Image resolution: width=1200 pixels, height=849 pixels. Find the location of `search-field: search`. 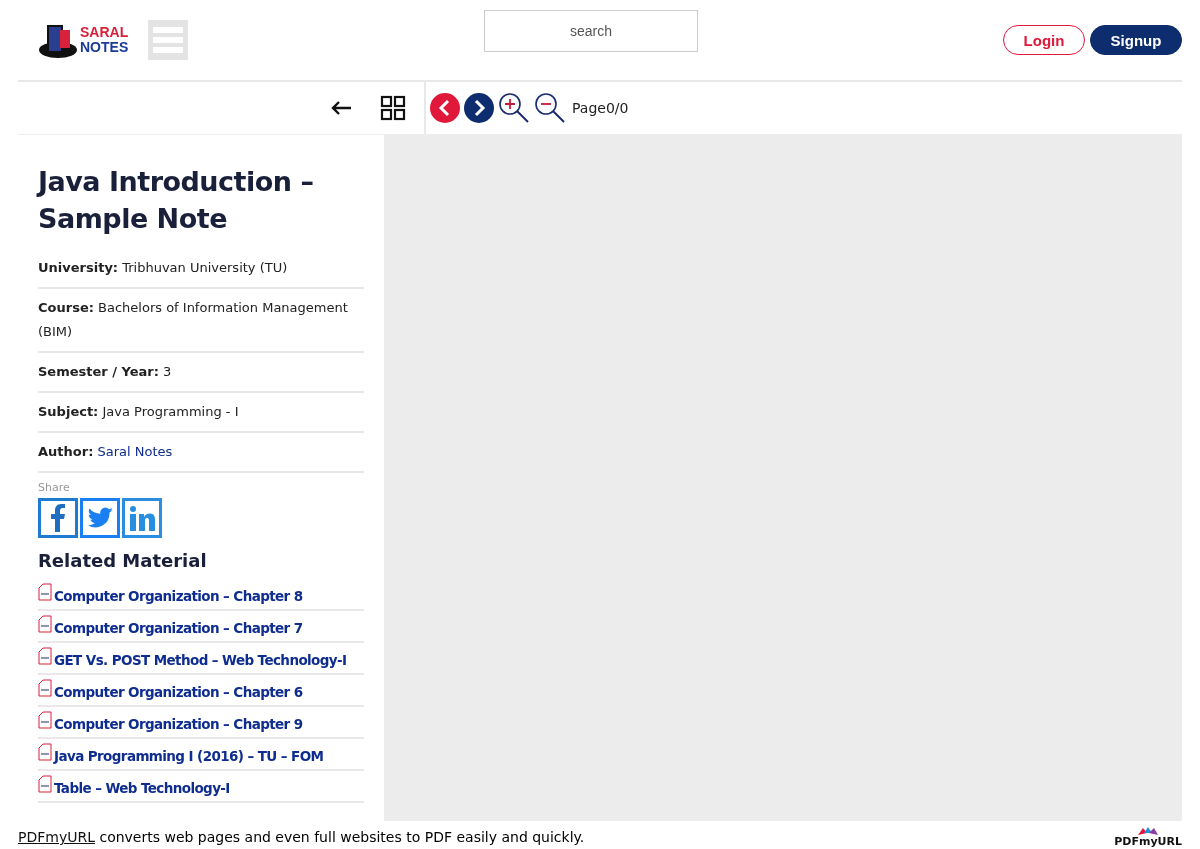

search-field: search is located at coordinates (591, 31).